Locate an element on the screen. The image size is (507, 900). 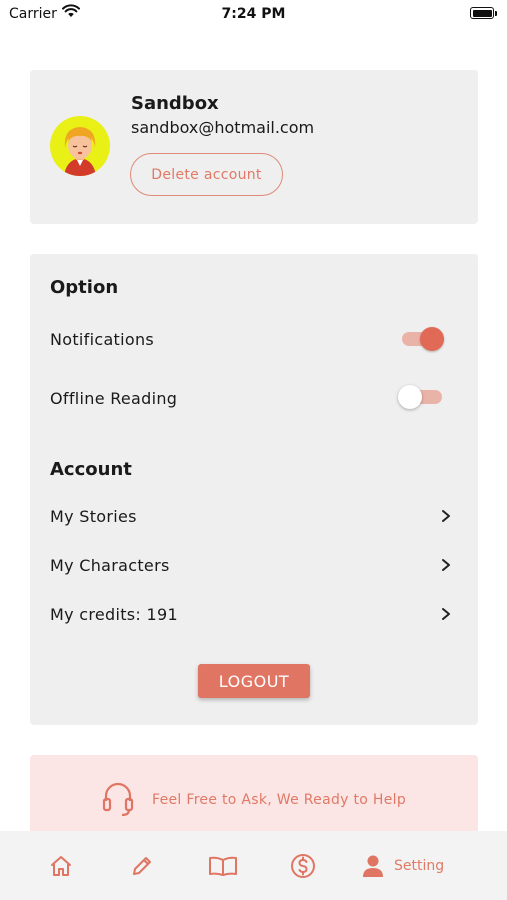
avatar-illustration-icon is located at coordinates (80, 151).